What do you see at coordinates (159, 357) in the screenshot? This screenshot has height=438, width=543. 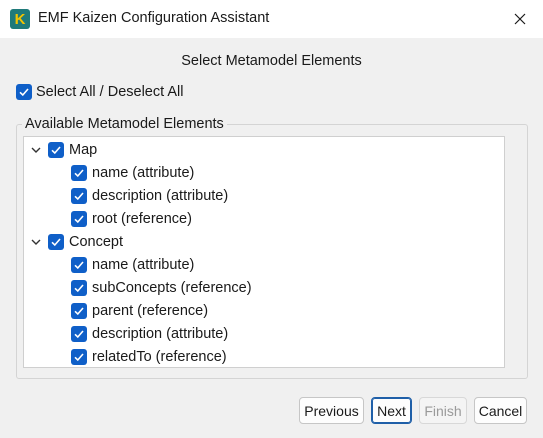 I see `tree-item-label: relatedTo (reference)` at bounding box center [159, 357].